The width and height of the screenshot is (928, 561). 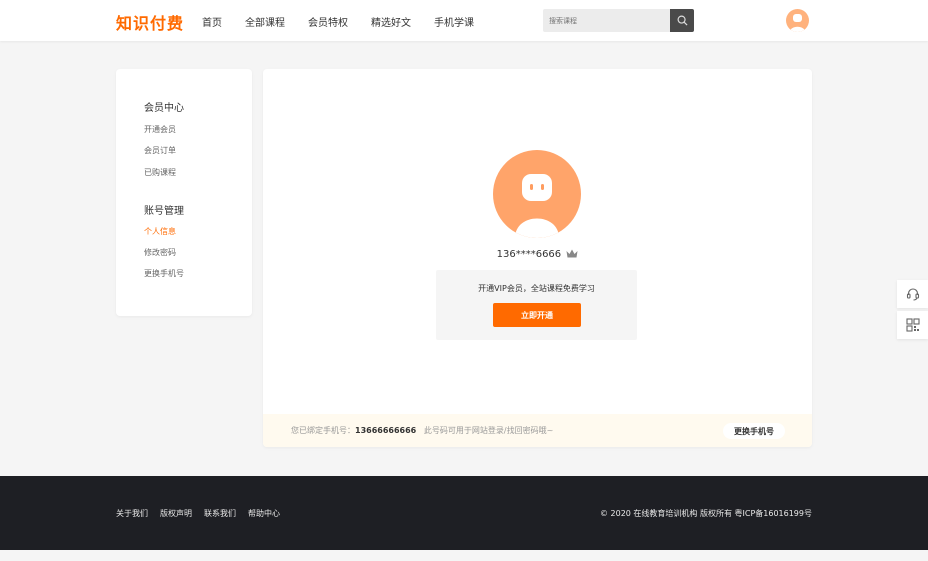 I want to click on user-avatar, so click(x=797, y=20).